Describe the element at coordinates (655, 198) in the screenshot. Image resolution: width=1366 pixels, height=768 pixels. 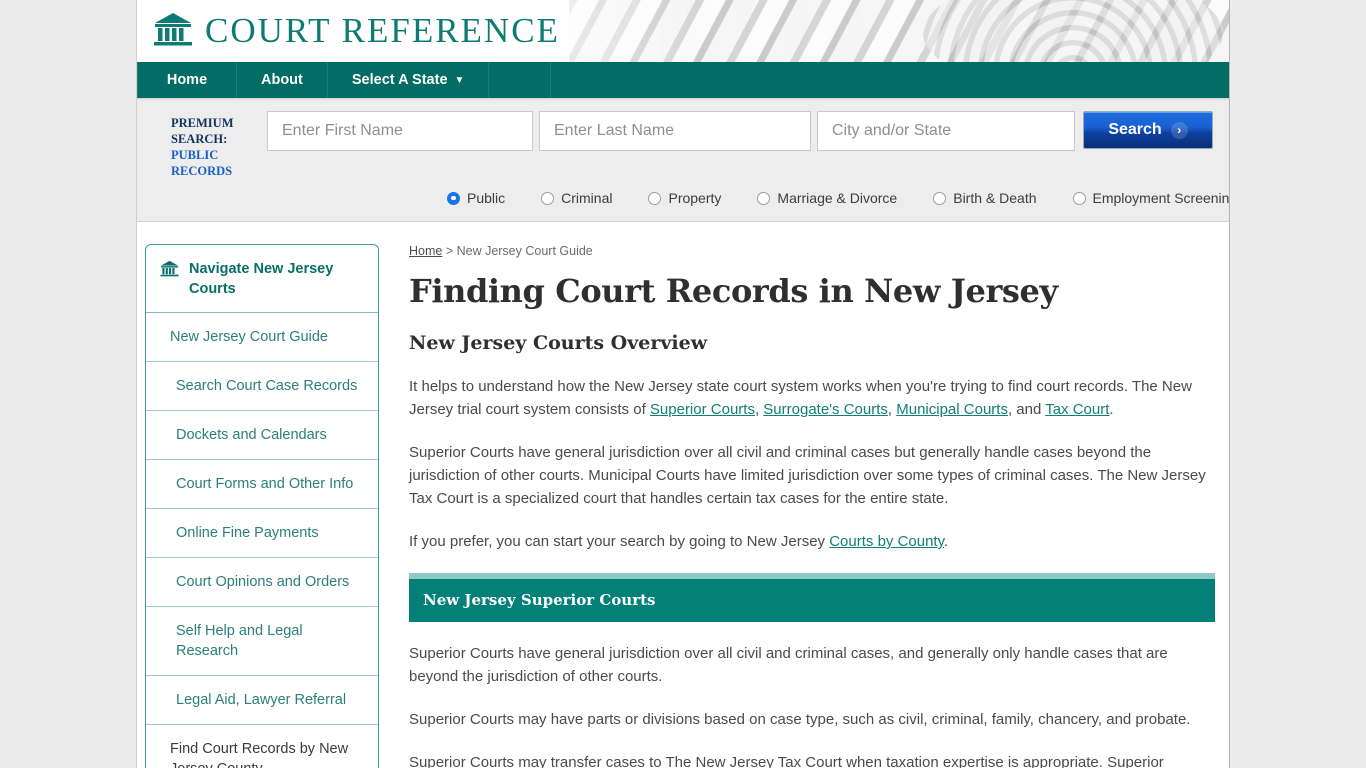
I see `radio-property-dot` at that location.